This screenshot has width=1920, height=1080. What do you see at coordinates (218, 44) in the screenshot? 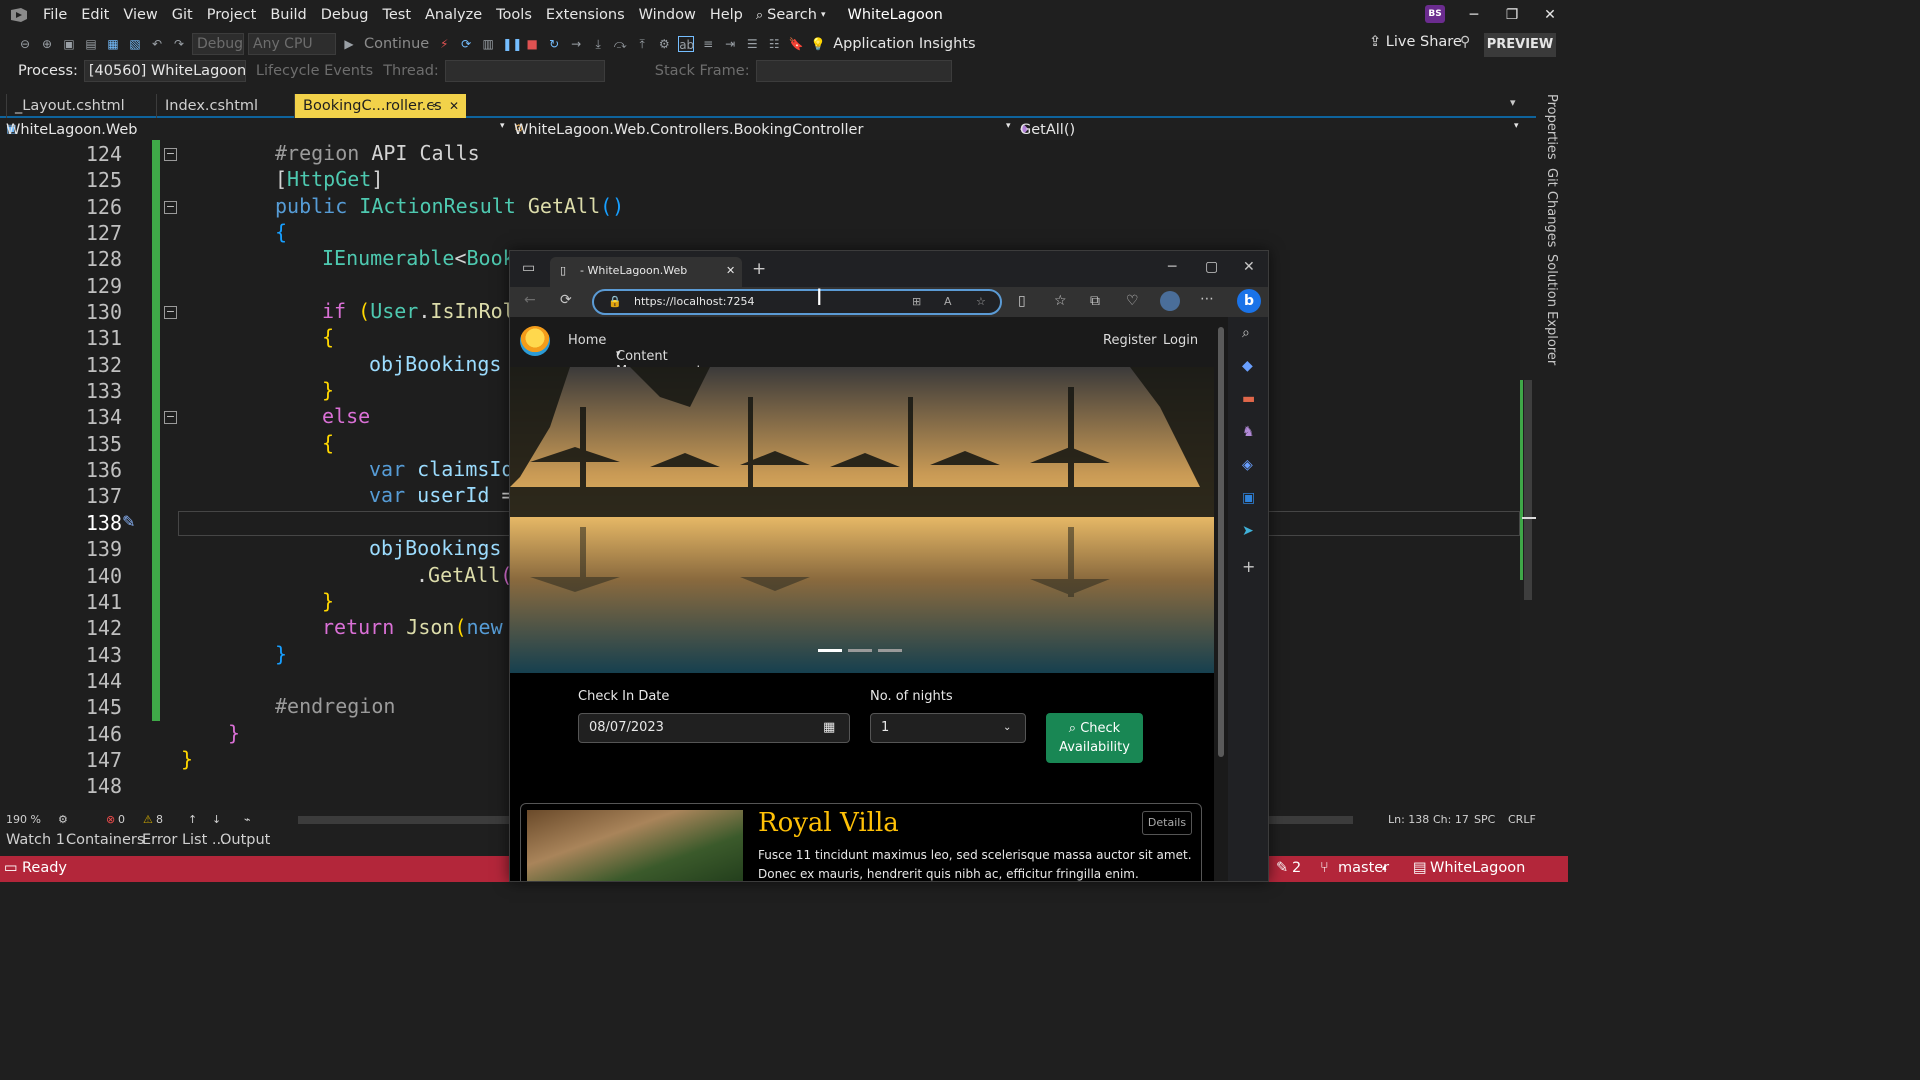
I see `configuration-select: Debug` at bounding box center [218, 44].